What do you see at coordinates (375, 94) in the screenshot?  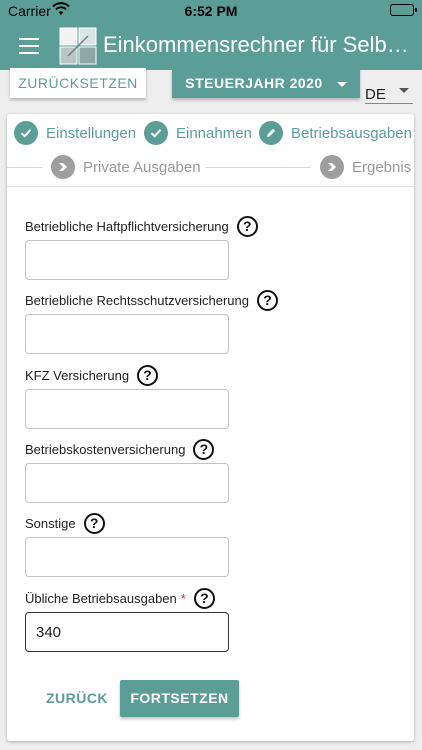 I see `language-value: DE` at bounding box center [375, 94].